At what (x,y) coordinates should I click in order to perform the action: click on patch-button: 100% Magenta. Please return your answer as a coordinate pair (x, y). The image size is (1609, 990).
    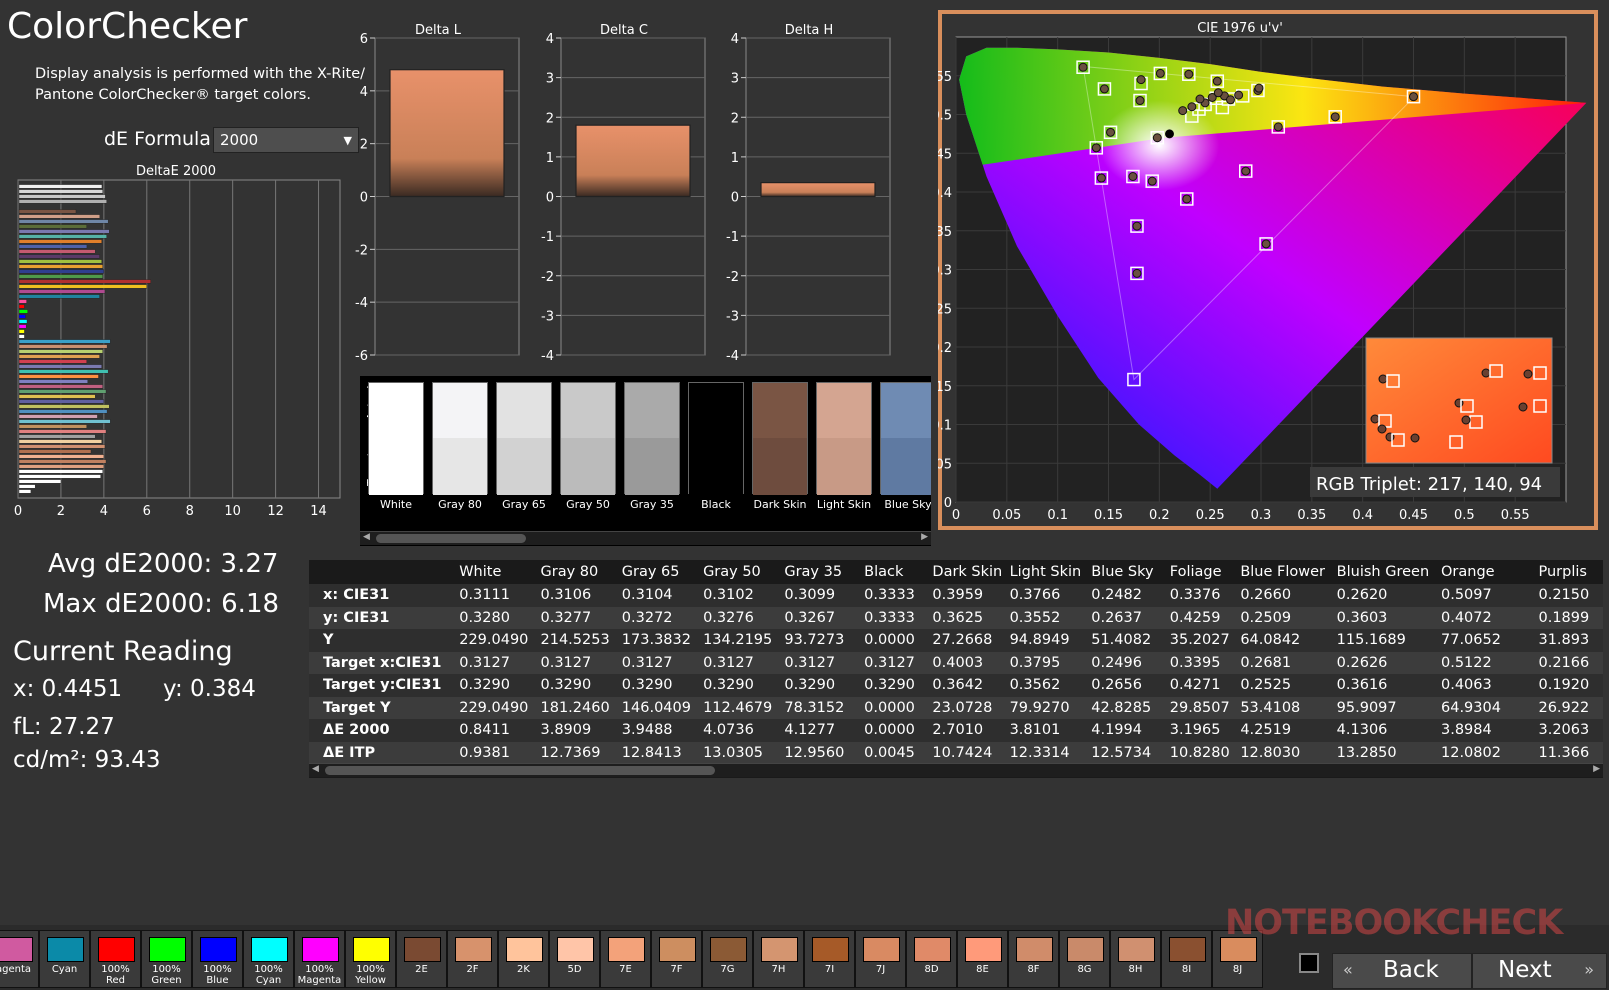
    Looking at the image, I should click on (319, 959).